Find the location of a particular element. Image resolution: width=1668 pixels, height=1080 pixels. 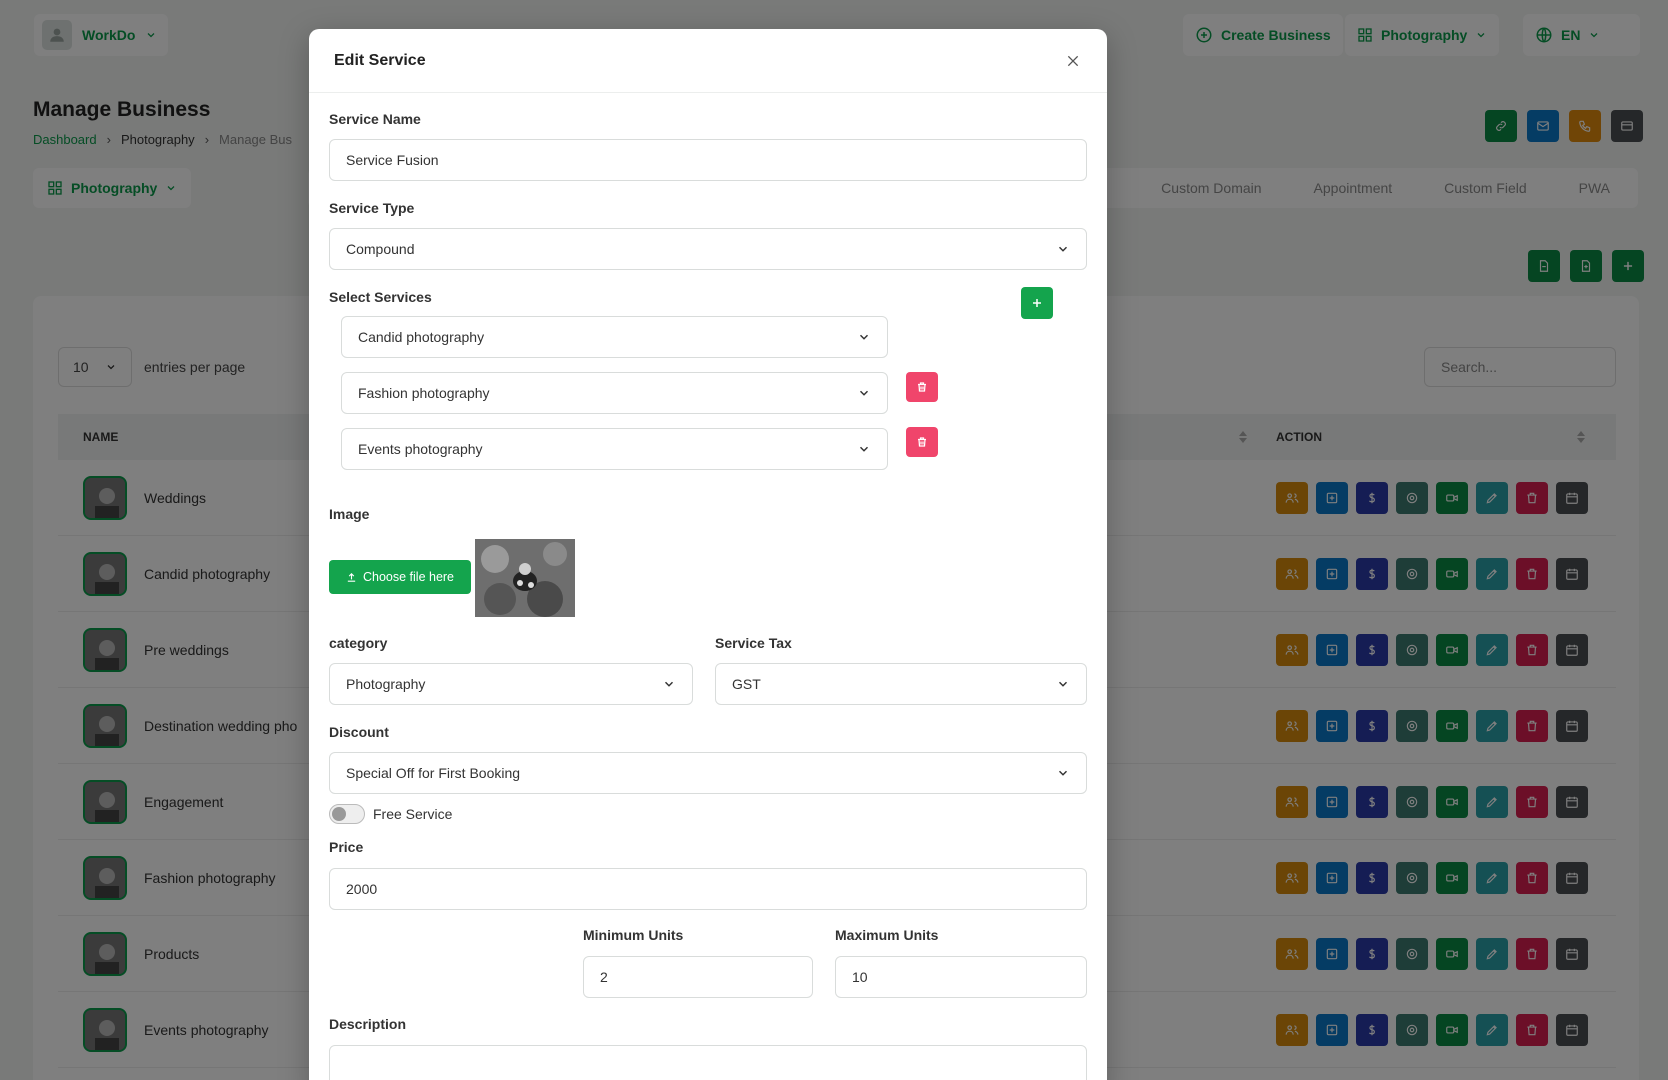

image-preview is located at coordinates (525, 578).